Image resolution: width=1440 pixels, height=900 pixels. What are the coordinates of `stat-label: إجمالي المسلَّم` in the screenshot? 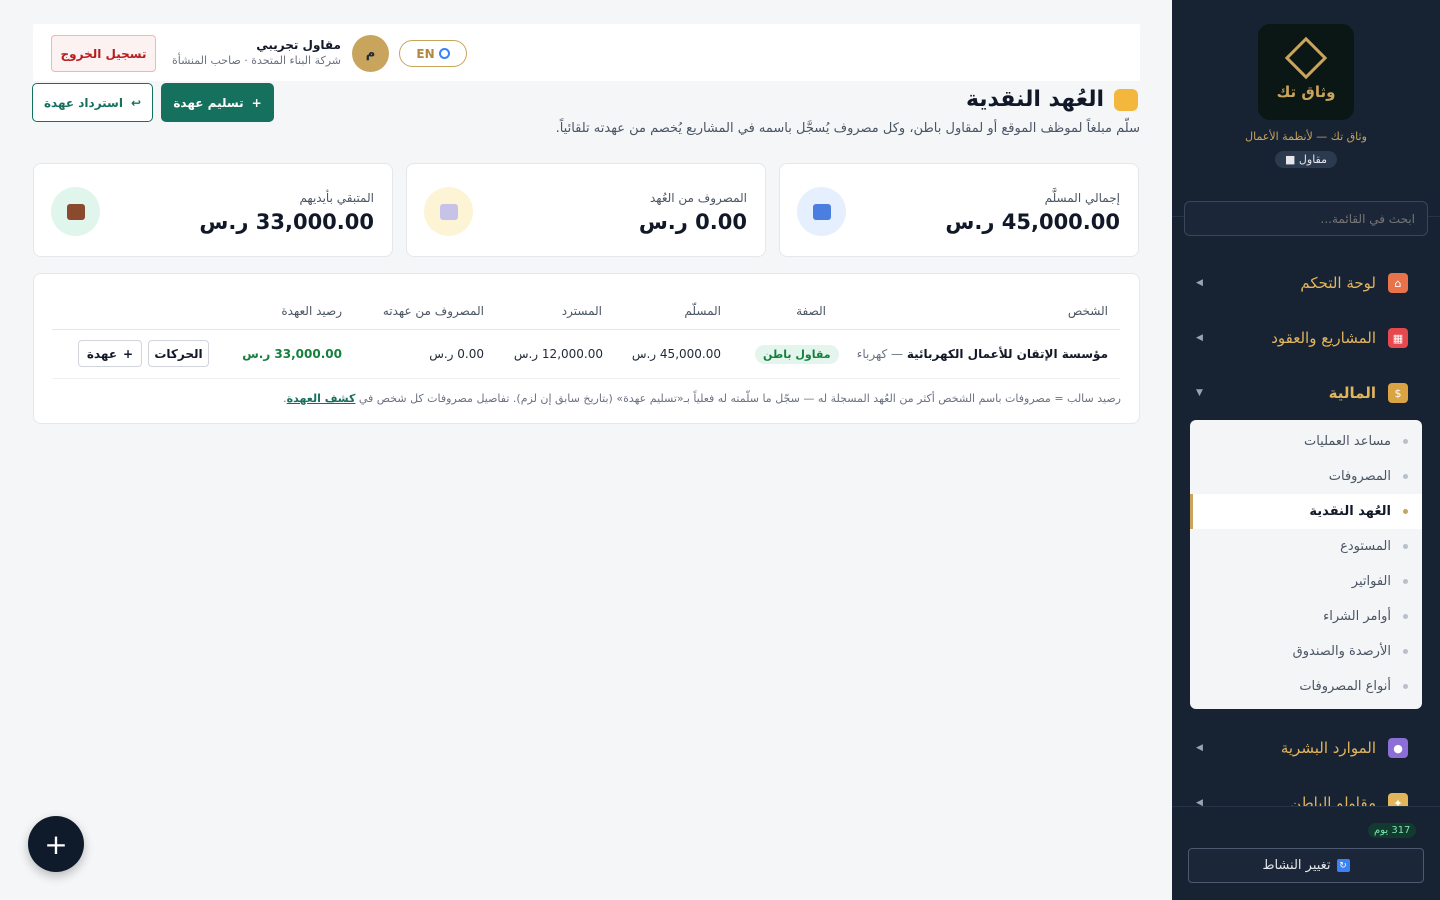 It's located at (1082, 198).